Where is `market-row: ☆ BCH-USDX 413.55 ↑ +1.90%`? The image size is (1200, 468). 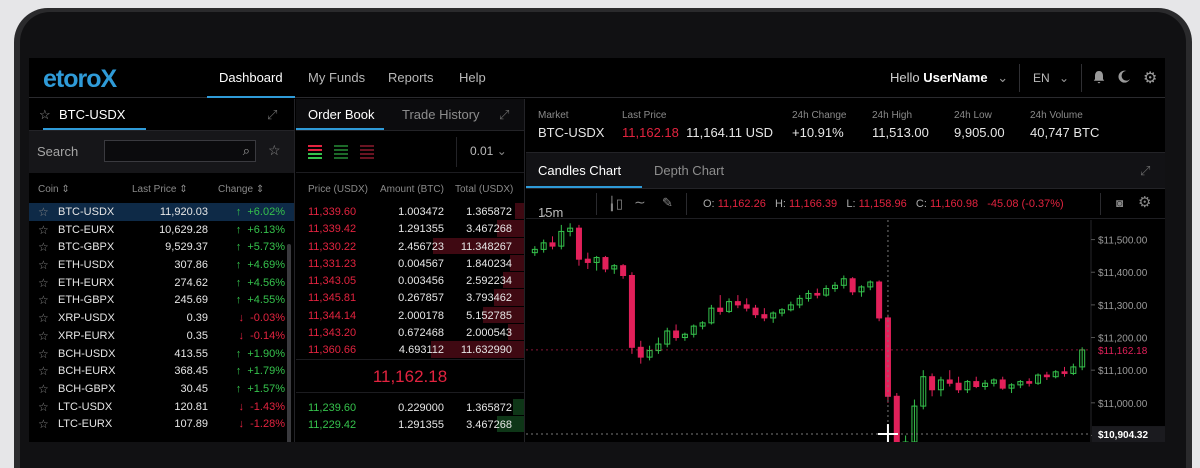 market-row: ☆ BCH-USDX 413.55 ↑ +1.90% is located at coordinates (161, 354).